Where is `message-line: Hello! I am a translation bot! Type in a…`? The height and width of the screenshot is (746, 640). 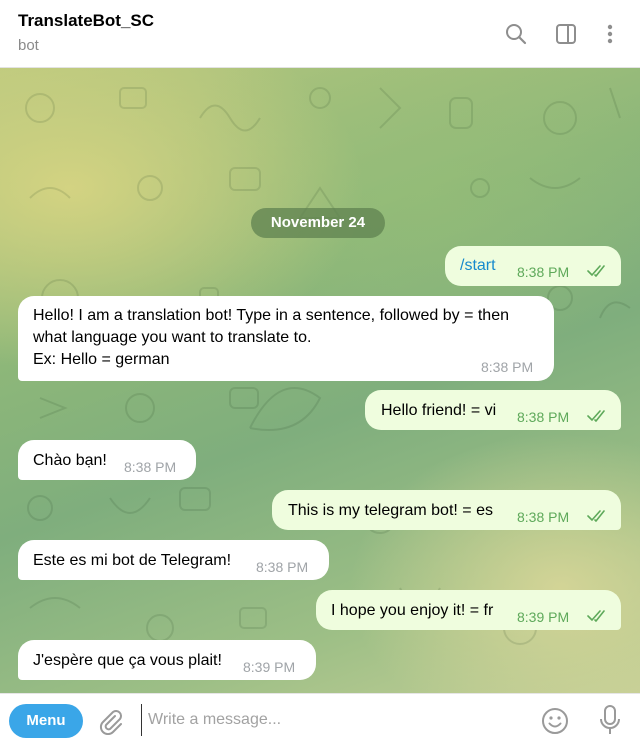 message-line: Hello! I am a translation bot! Type in a… is located at coordinates (271, 315).